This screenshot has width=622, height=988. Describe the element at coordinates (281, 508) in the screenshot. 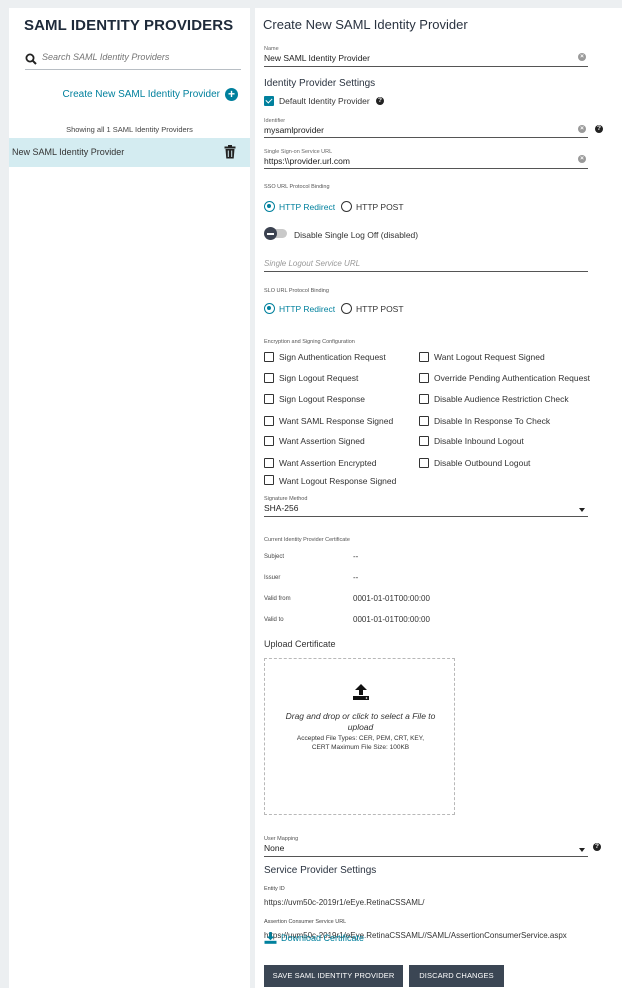

I see `signature-method-value: SHA-256` at that location.